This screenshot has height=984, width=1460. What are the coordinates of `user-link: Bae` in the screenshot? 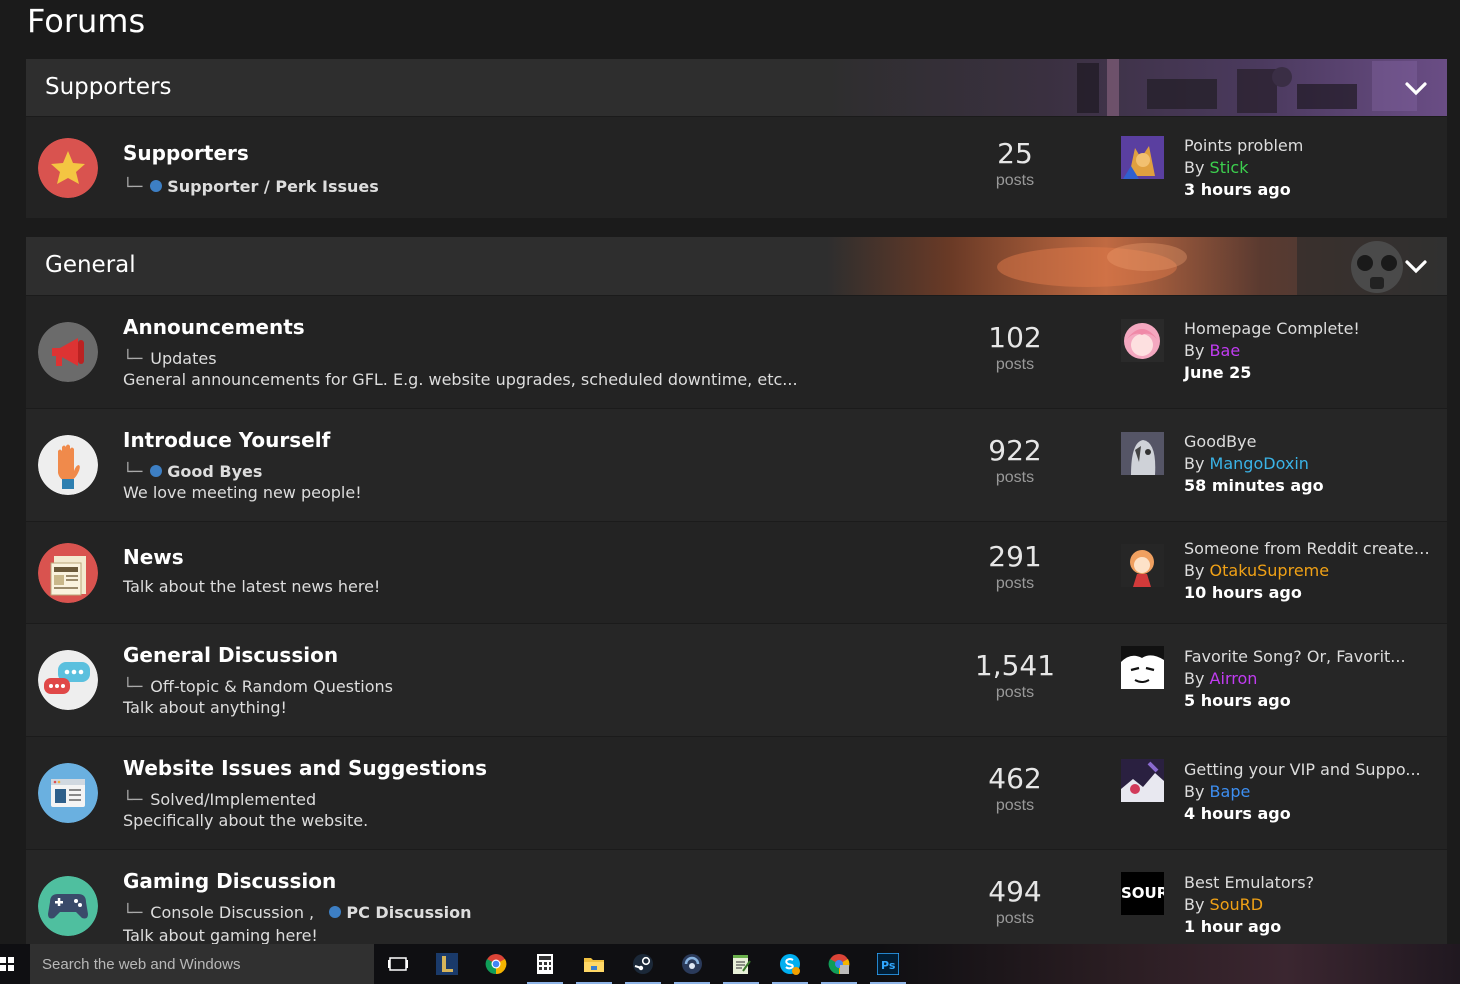 It's located at (1225, 350).